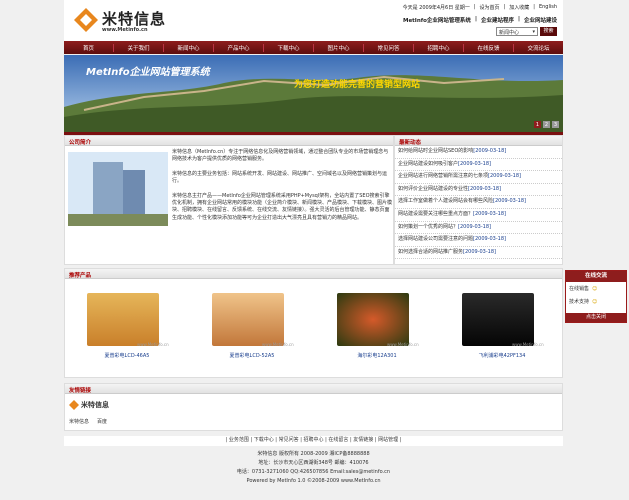 Image resolution: width=629 pixels, height=500 pixels. Describe the element at coordinates (389, 47) in the screenshot. I see `nav-faq: 常见问答` at that location.